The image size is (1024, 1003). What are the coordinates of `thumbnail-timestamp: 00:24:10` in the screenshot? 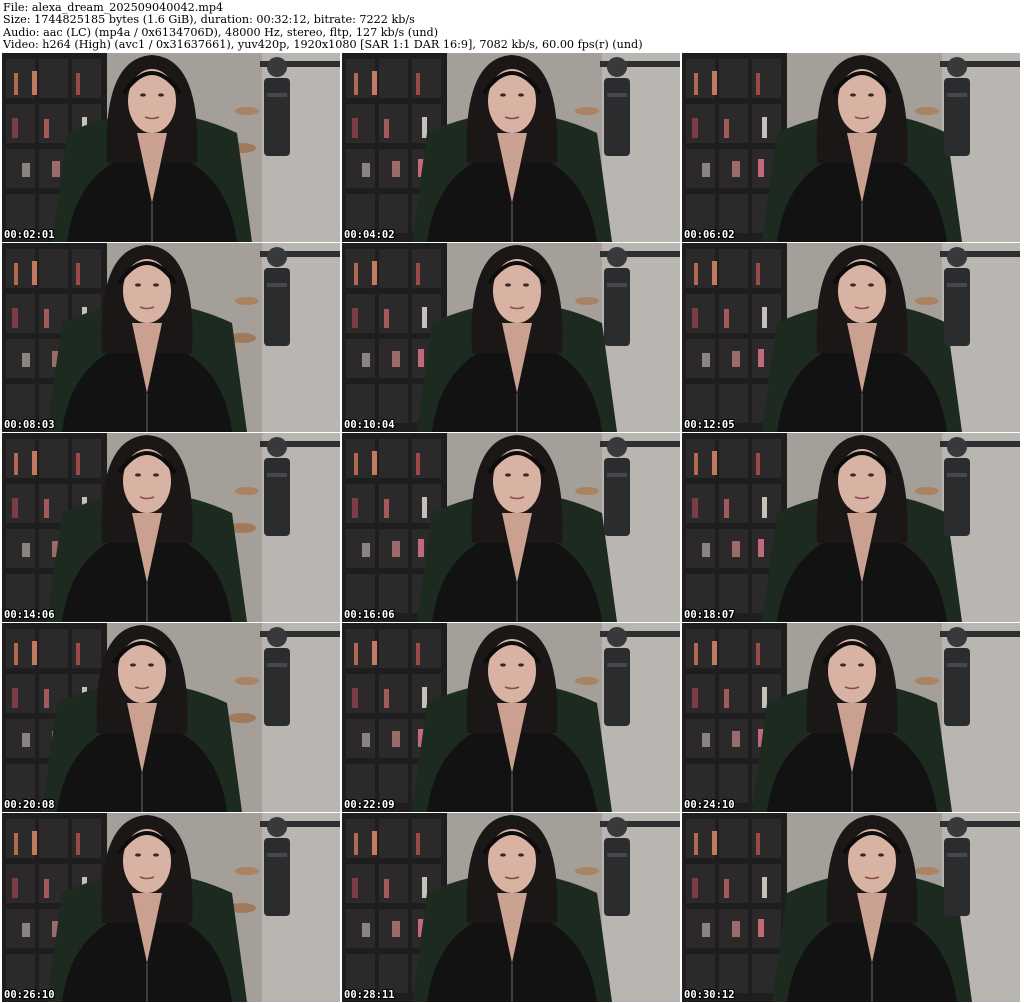 It's located at (709, 805).